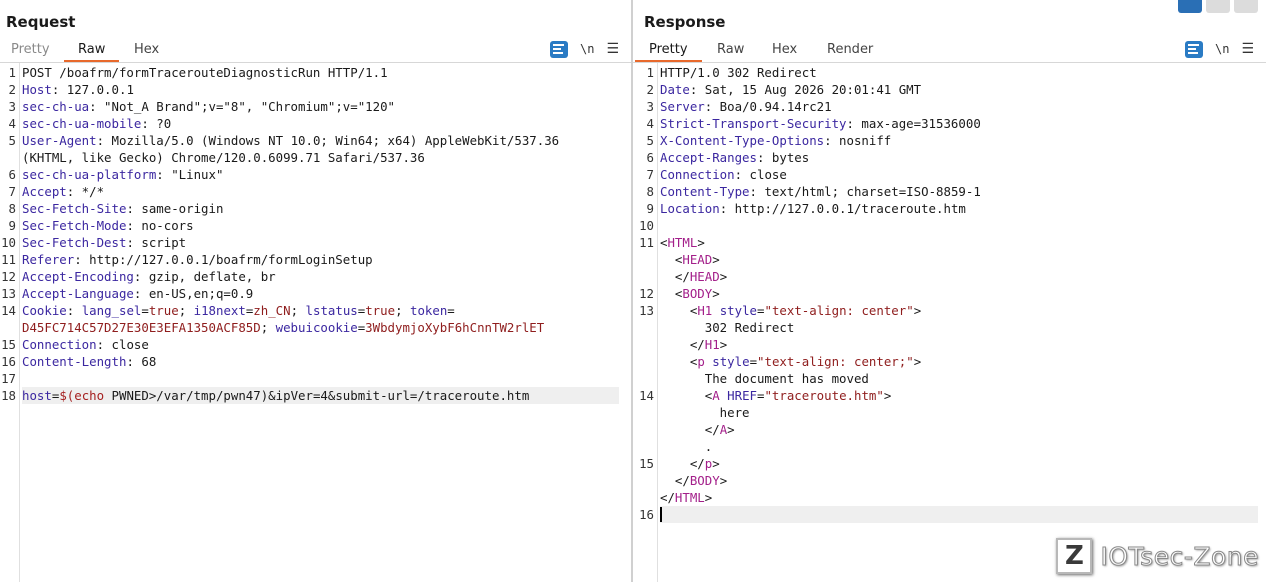  Describe the element at coordinates (913, 123) in the screenshot. I see `code-token: : max-age=31536000` at that location.